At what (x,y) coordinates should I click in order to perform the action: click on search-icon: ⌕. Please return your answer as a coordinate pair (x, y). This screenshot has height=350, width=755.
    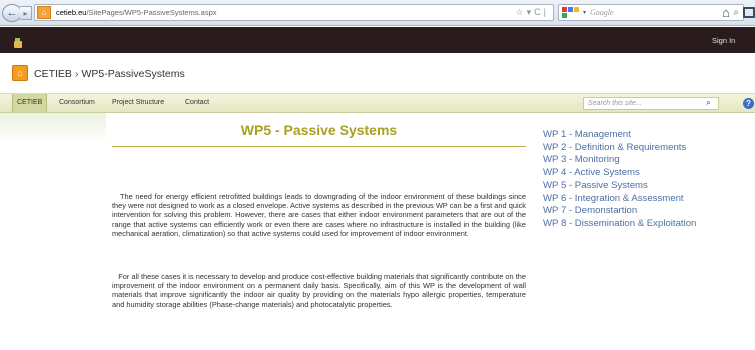
    Looking at the image, I should click on (708, 102).